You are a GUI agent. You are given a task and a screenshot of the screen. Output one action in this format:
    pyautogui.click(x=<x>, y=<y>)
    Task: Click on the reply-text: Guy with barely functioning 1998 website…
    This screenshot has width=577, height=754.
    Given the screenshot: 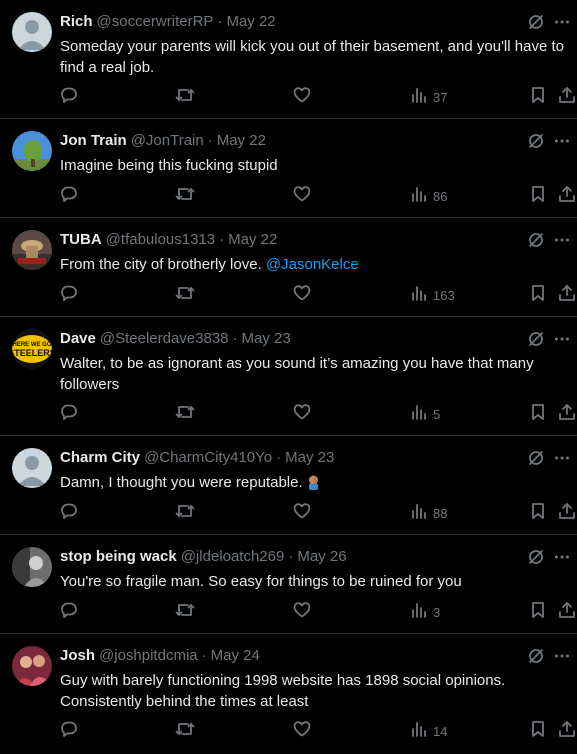 What is the action you would take?
    pyautogui.click(x=283, y=691)
    